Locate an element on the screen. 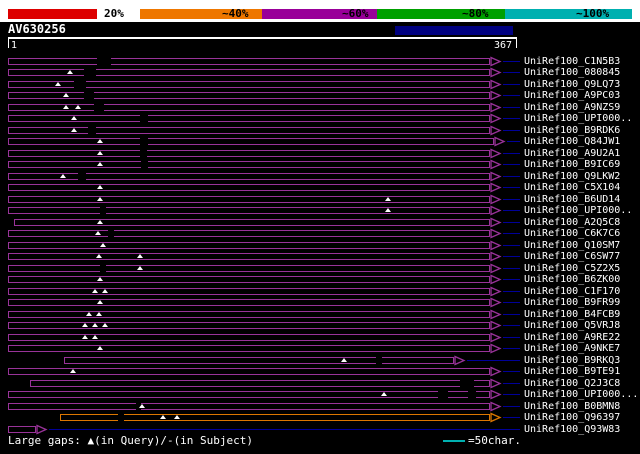  hit-label: UniRef100_A9NZS9 is located at coordinates (572, 107).